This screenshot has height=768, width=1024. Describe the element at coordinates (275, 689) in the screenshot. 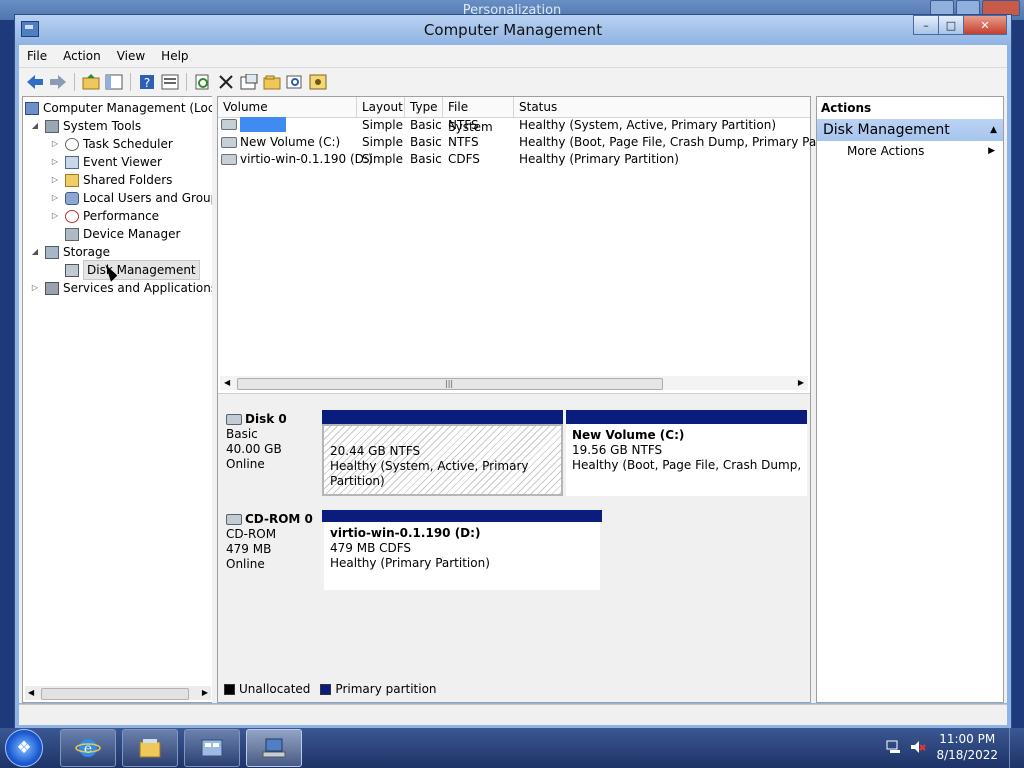

I see `legend-unallocated: Unallocated` at that location.